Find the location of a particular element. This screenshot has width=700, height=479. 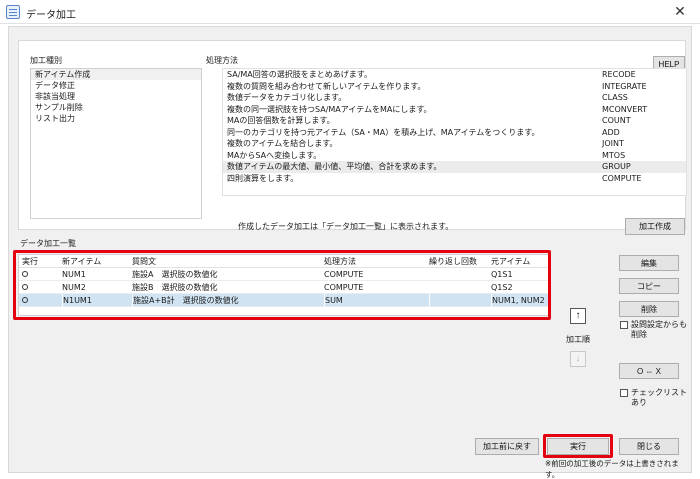

checklist-label: チェックリストあり is located at coordinates (659, 397).